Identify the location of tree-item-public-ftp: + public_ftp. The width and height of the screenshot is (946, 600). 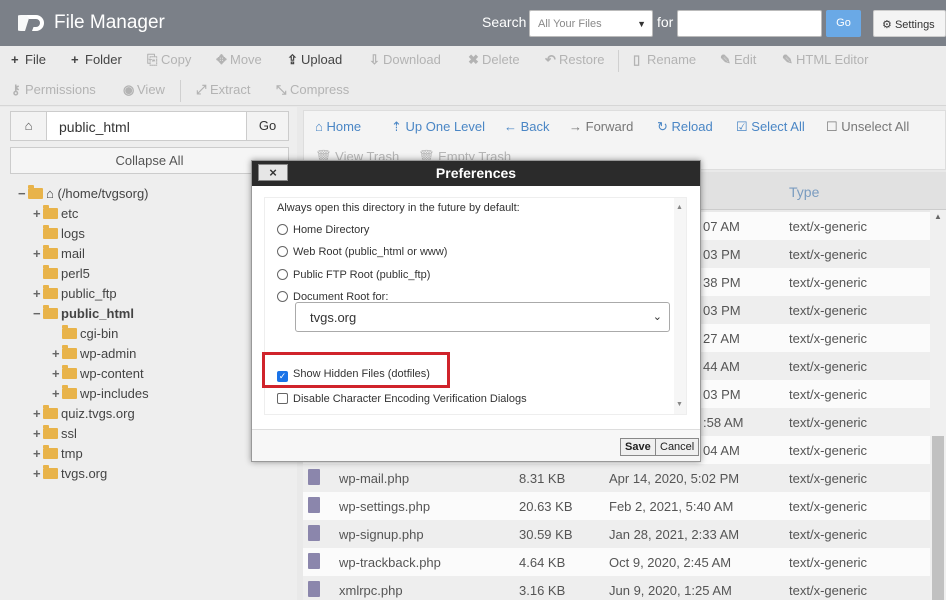
(75, 294).